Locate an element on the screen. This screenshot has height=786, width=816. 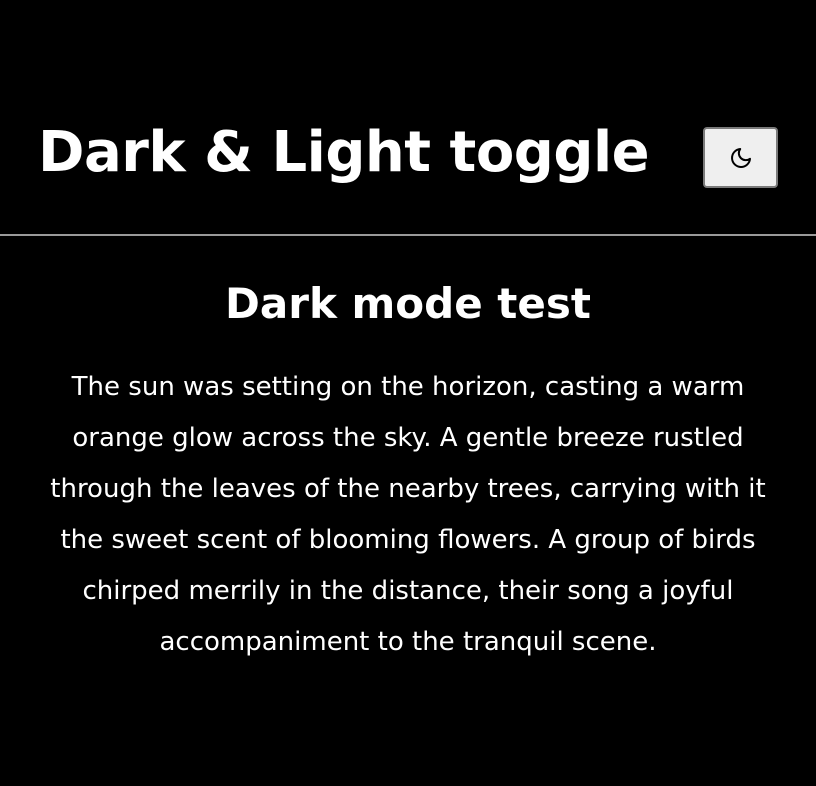
content-heading: Dark mode test is located at coordinates (408, 303).